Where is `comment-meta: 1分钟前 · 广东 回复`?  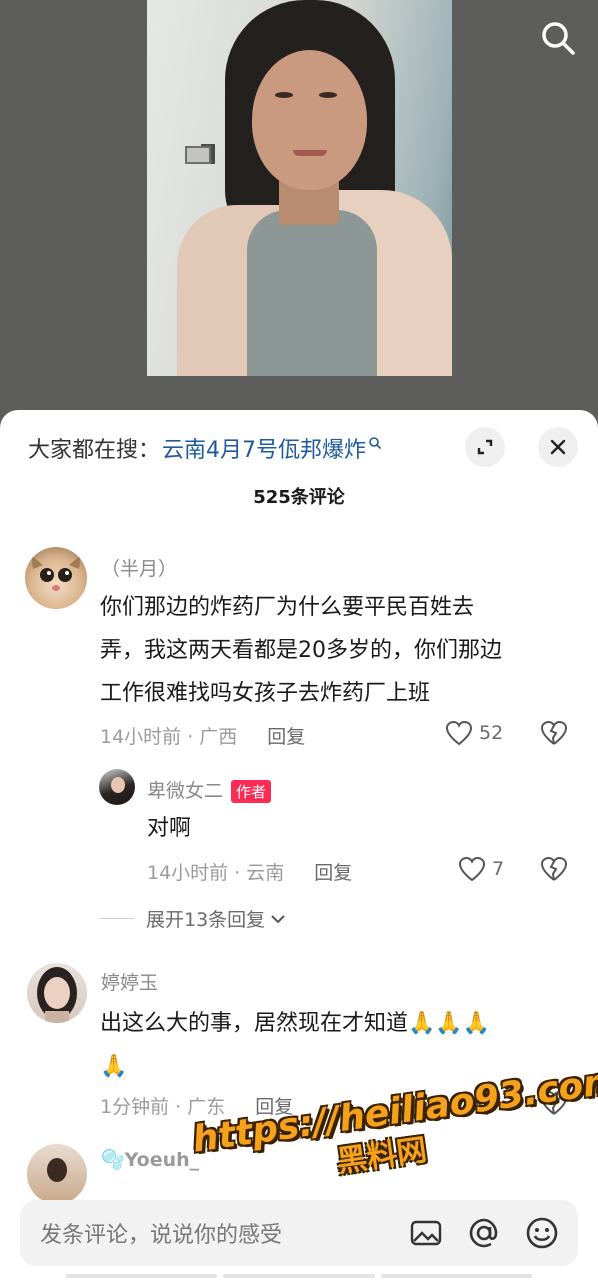
comment-meta: 1分钟前 · 广东 回复 is located at coordinates (196, 1105).